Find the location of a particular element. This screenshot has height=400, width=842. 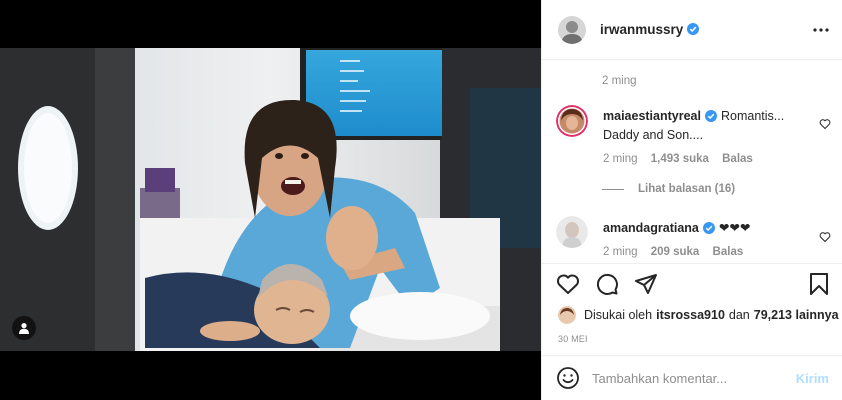

comment-likes: 209 suka is located at coordinates (675, 252).